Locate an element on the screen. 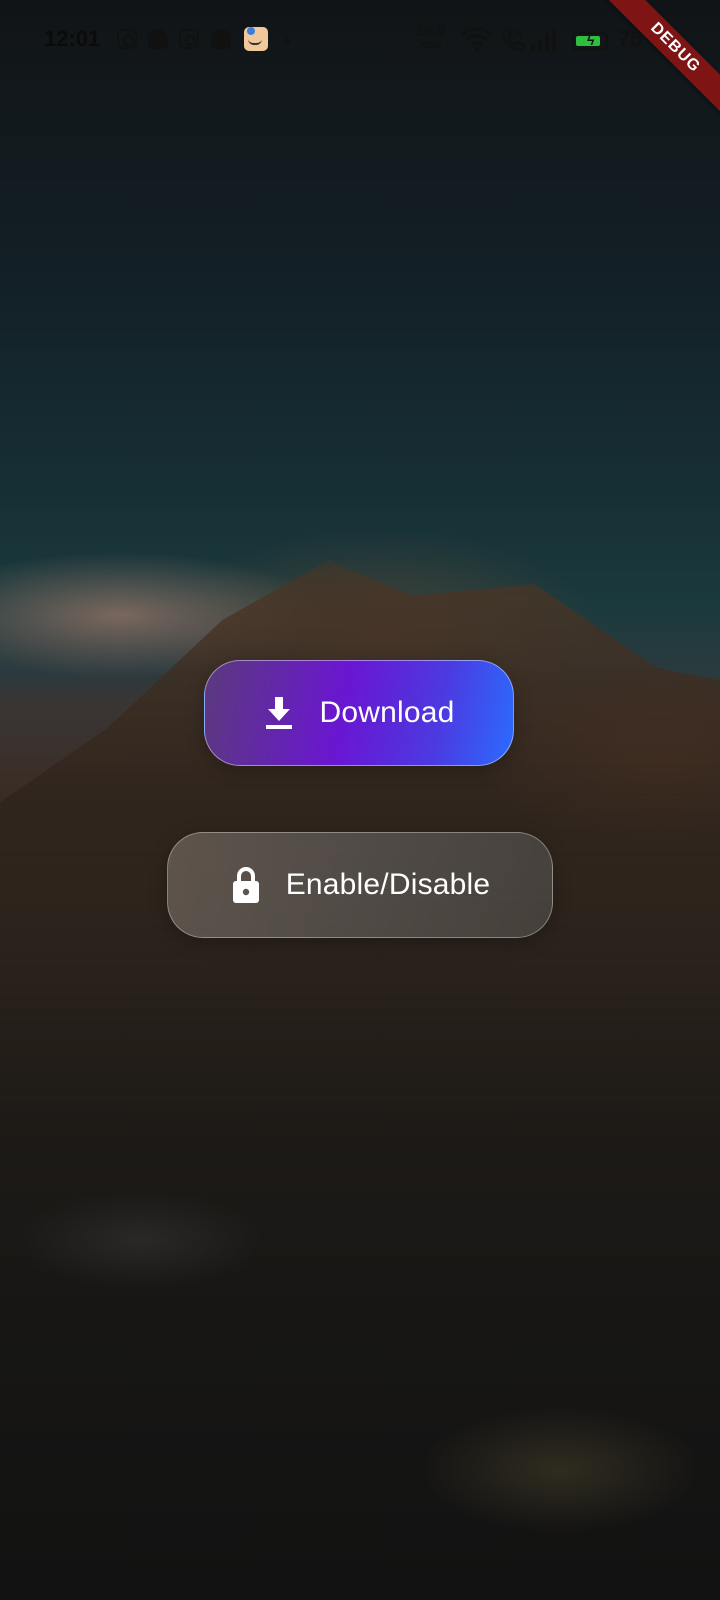 The image size is (720, 1600). status-bar: 12:01 16.0 KB/S ϟ 75 is located at coordinates (360, 41).